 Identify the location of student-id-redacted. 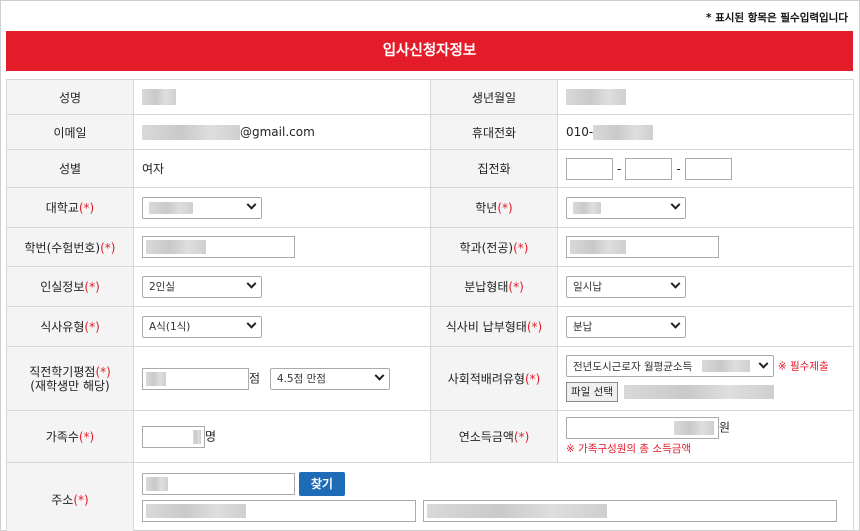
(176, 247).